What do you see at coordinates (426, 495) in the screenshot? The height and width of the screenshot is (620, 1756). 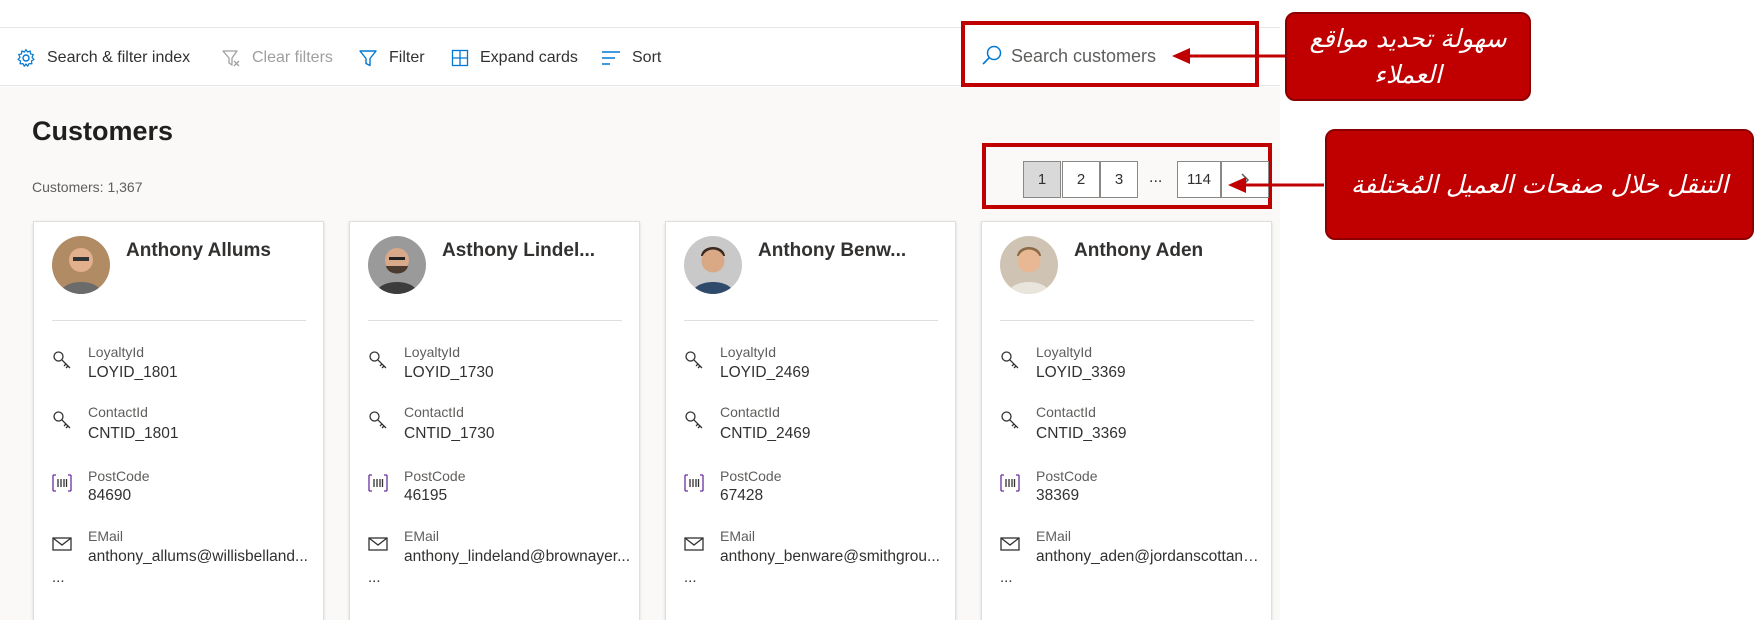 I see `postcode-value: 46195` at bounding box center [426, 495].